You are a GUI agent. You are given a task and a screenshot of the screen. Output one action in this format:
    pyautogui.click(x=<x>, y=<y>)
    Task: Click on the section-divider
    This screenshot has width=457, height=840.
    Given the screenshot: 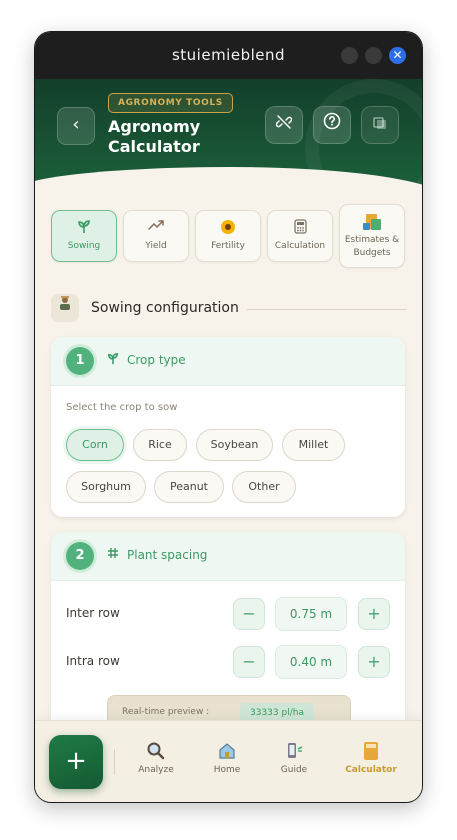 What is the action you would take?
    pyautogui.click(x=327, y=309)
    